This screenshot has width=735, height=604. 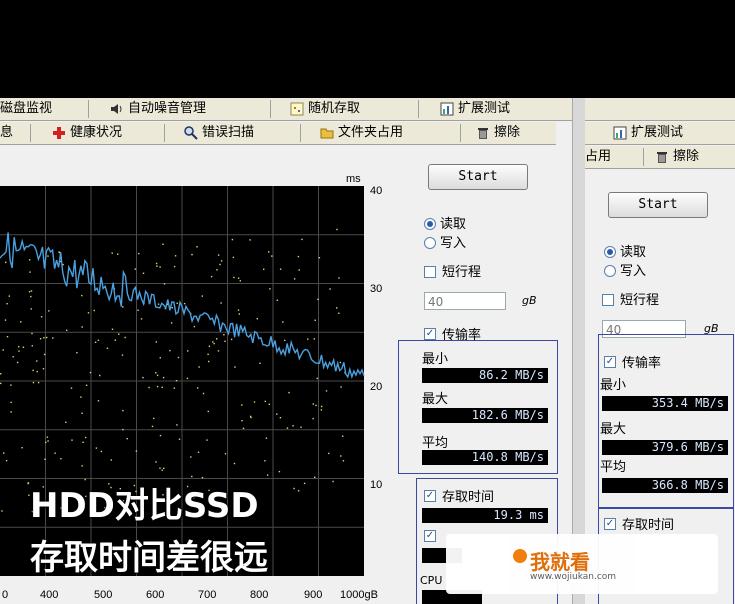 What do you see at coordinates (610, 362) in the screenshot?
I see `right-transfer-rate-checkbox: ✓` at bounding box center [610, 362].